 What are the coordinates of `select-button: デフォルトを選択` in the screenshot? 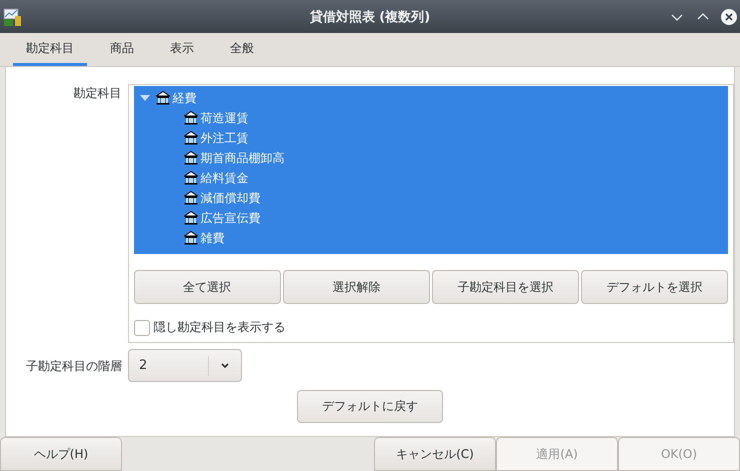 It's located at (654, 287).